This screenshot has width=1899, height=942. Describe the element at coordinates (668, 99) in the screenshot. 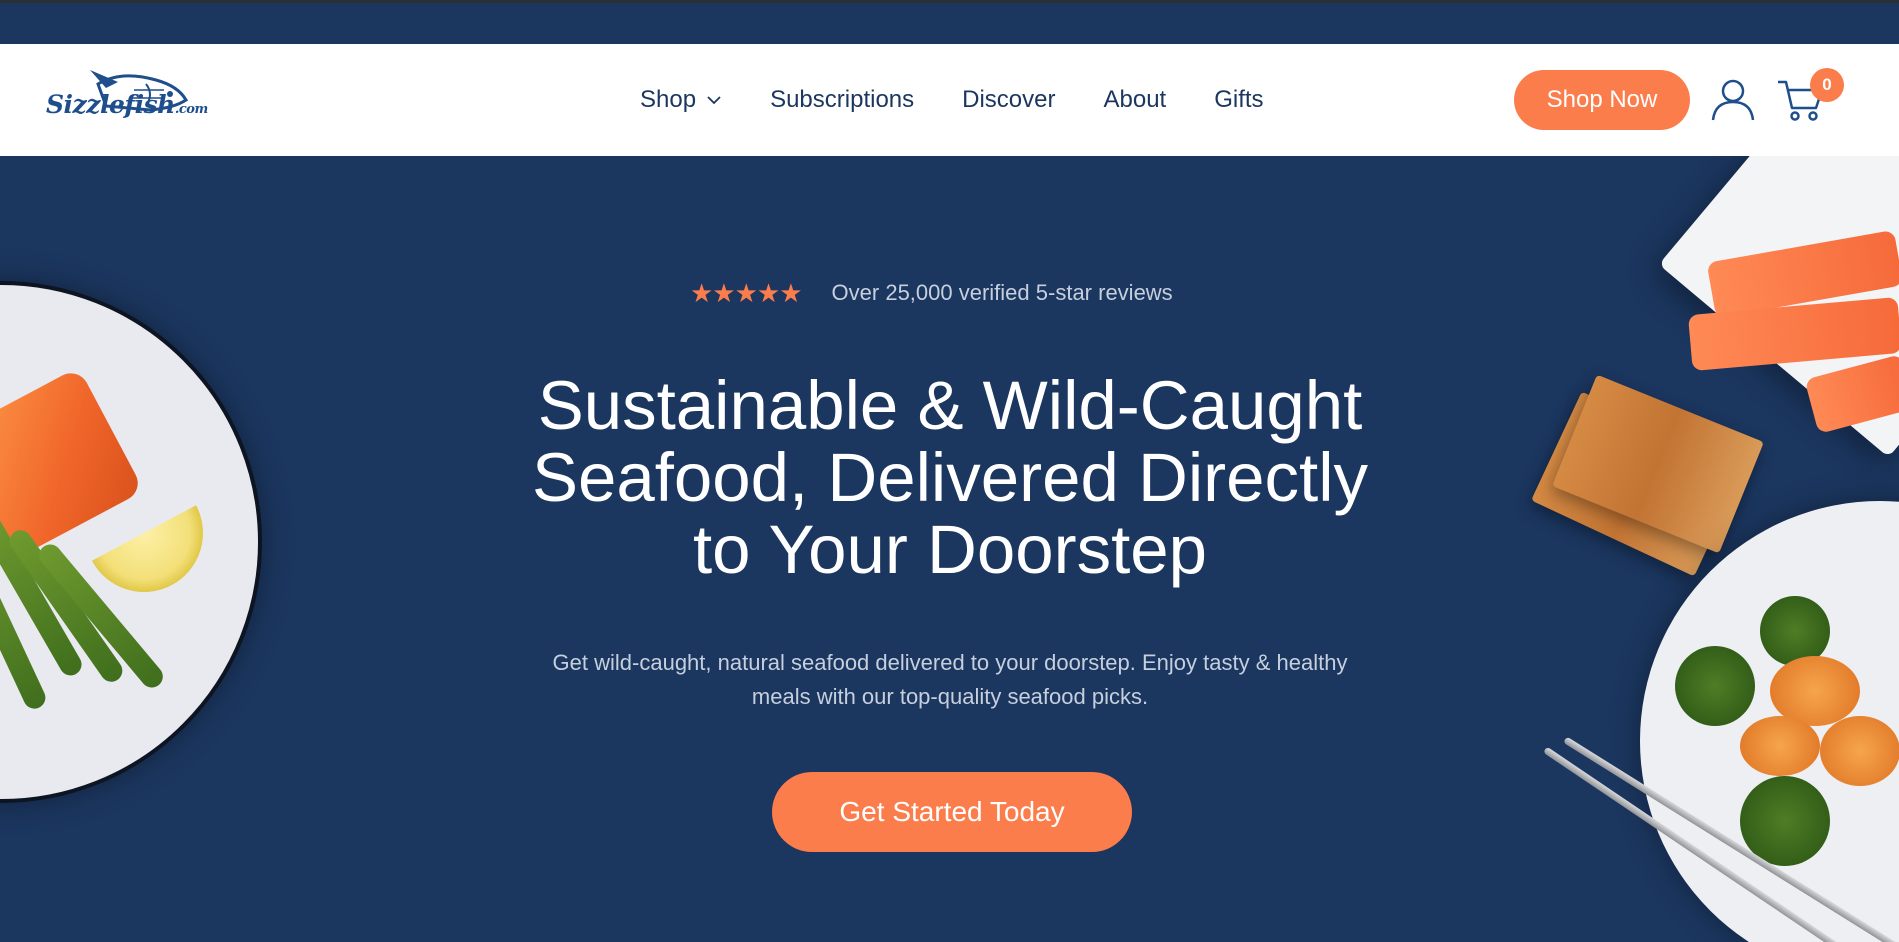

I see `nav-item-label: Shop` at that location.